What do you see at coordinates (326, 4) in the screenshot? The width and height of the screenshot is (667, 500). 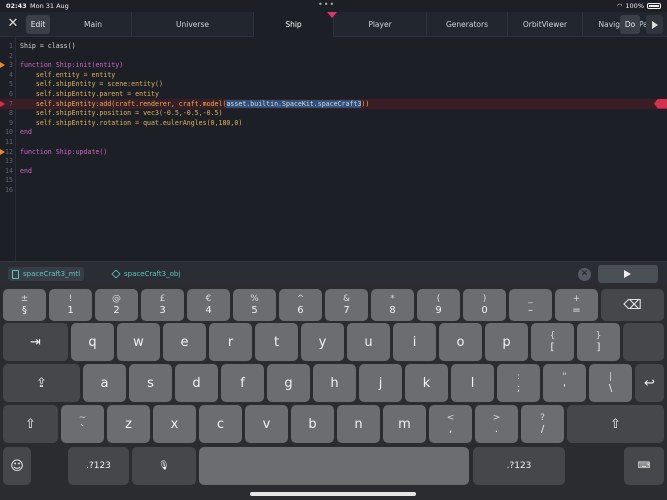 I see `multitasking-dots-icon: •••` at bounding box center [326, 4].